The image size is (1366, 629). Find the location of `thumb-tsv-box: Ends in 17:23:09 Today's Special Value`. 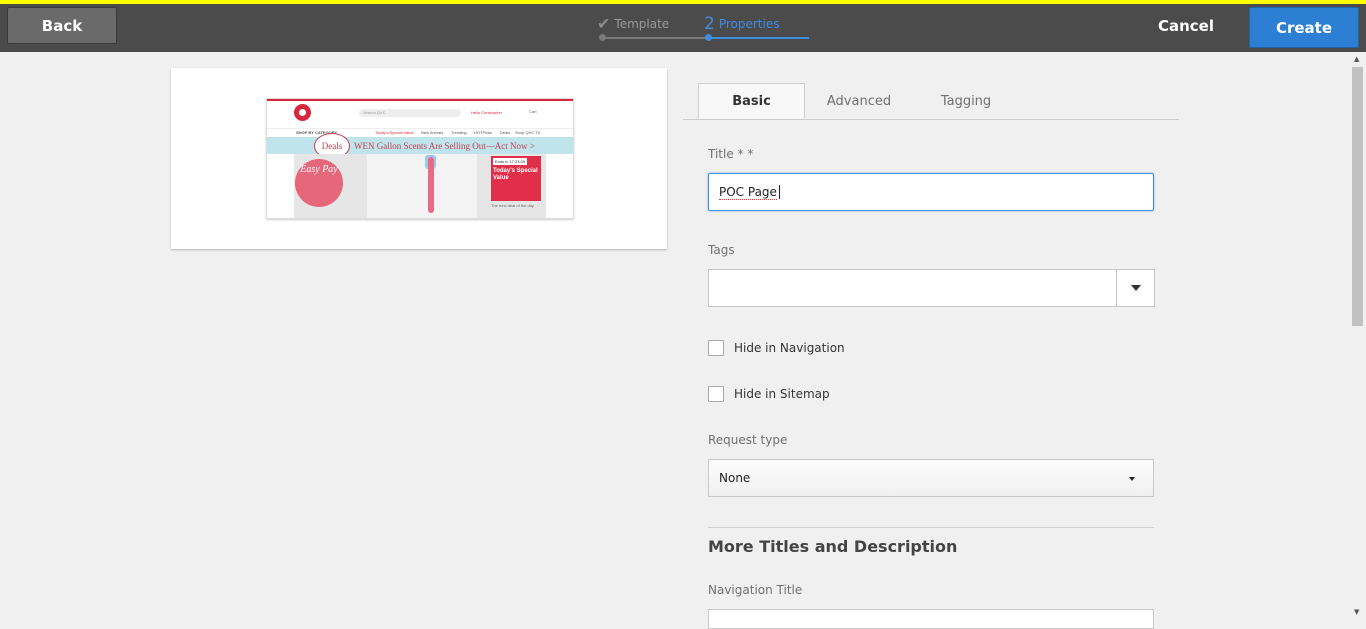

thumb-tsv-box: Ends in 17:23:09 Today's Special Value is located at coordinates (516, 178).